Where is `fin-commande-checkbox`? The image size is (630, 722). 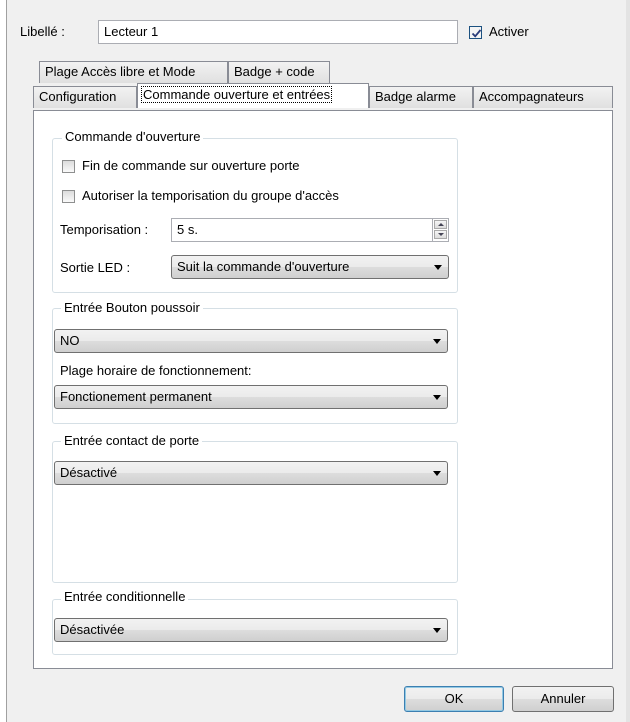 fin-commande-checkbox is located at coordinates (68, 166).